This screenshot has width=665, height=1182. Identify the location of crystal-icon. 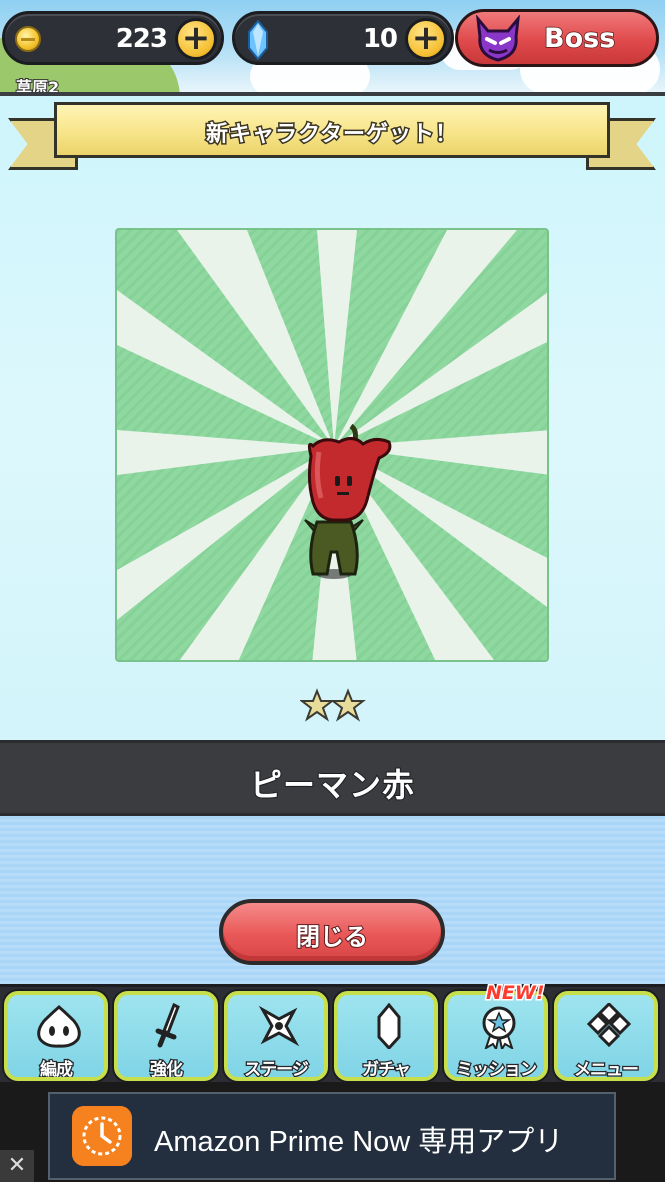
(389, 1026).